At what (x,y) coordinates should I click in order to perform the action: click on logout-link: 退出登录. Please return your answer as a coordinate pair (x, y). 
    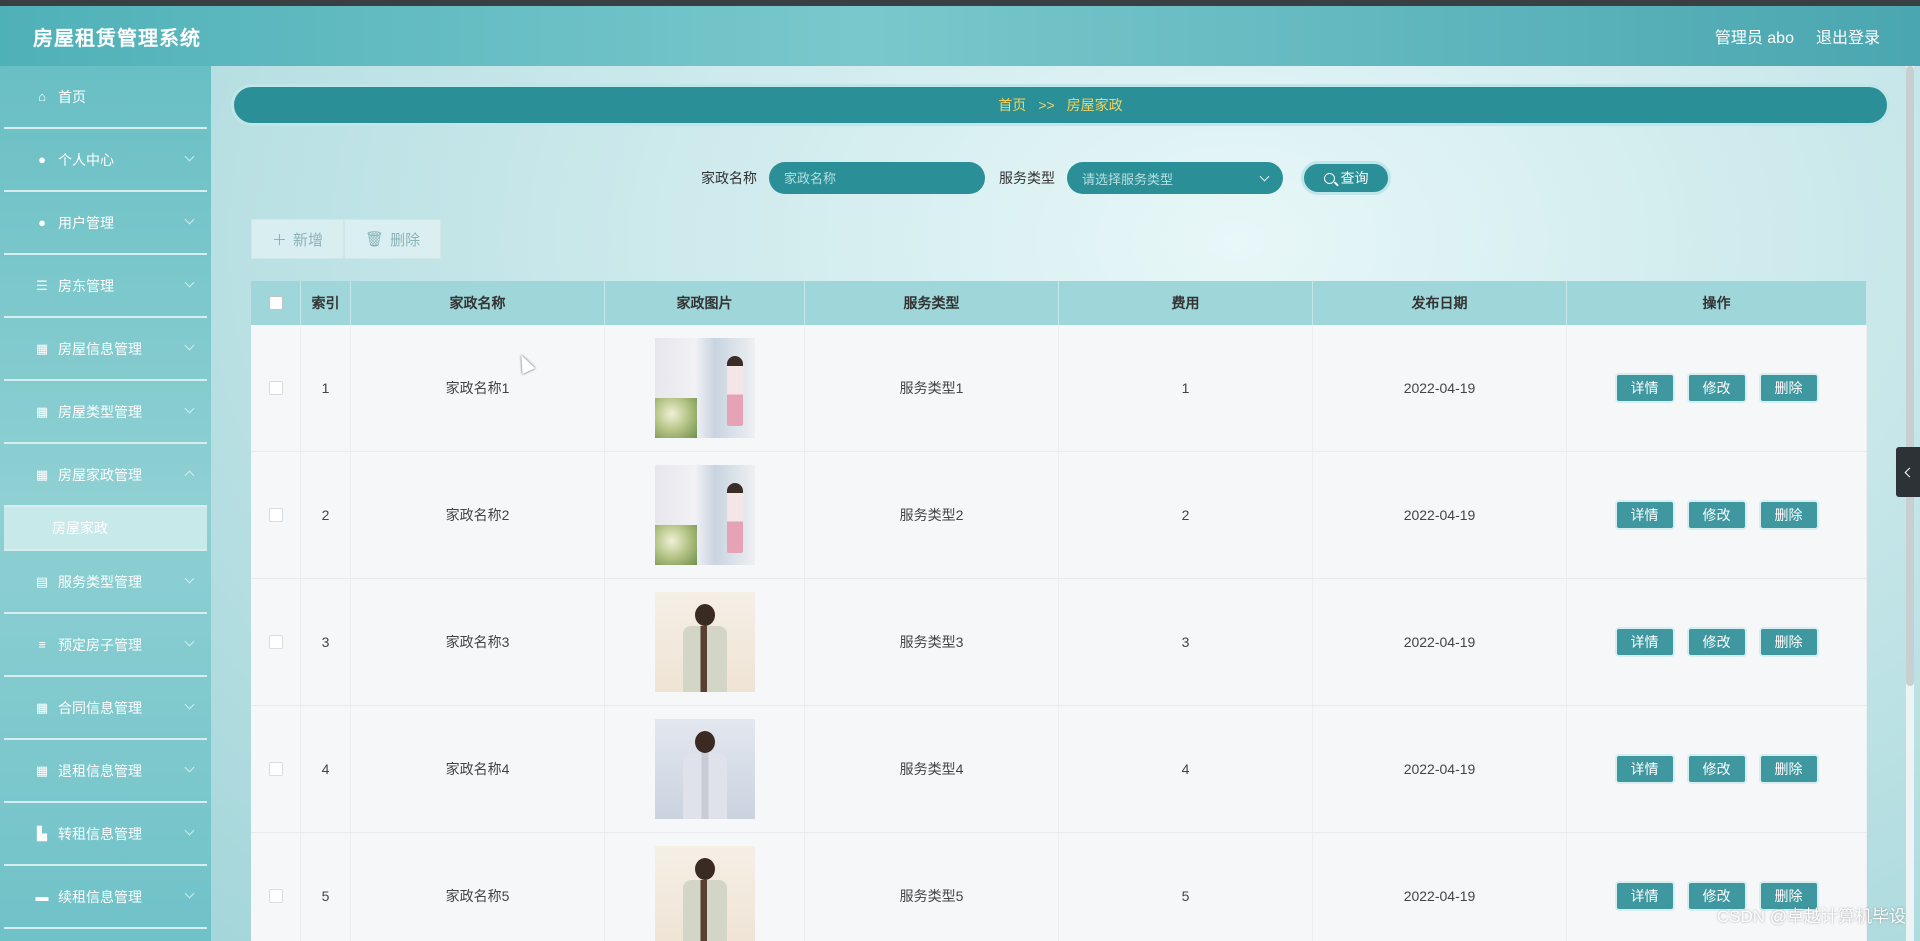
    Looking at the image, I should click on (1848, 36).